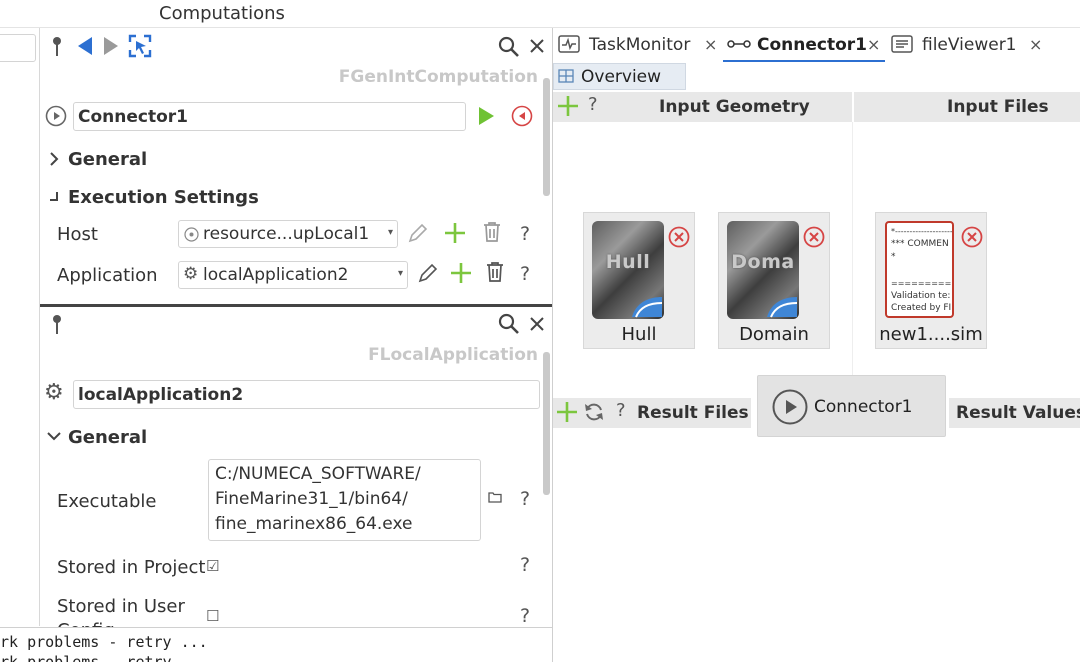 The width and height of the screenshot is (1080, 662). I want to click on chevron-down-icon, so click(54, 436).